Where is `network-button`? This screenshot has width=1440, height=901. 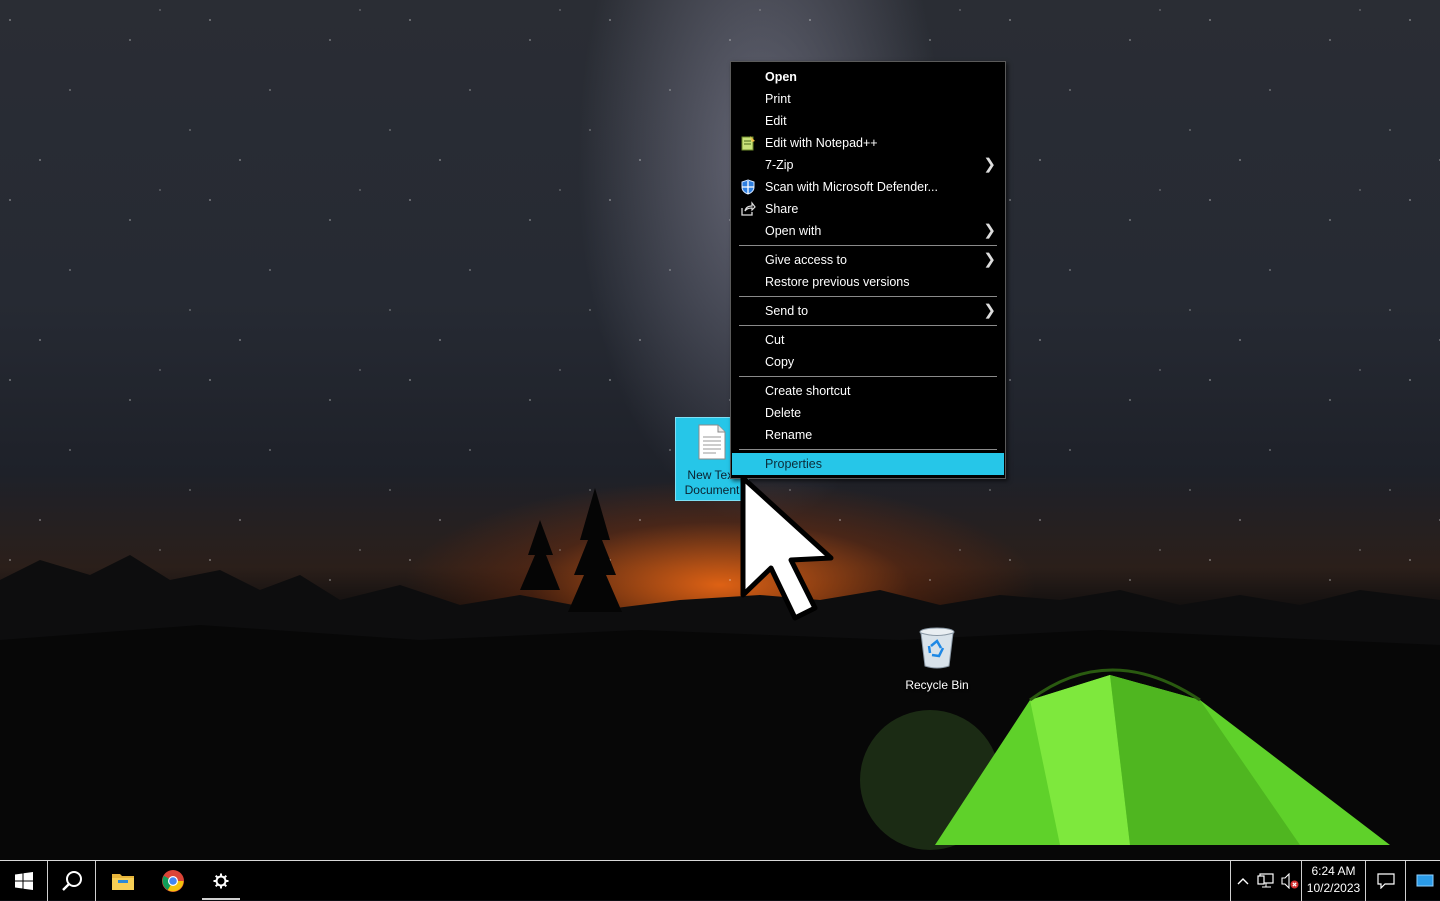
network-button is located at coordinates (1266, 881).